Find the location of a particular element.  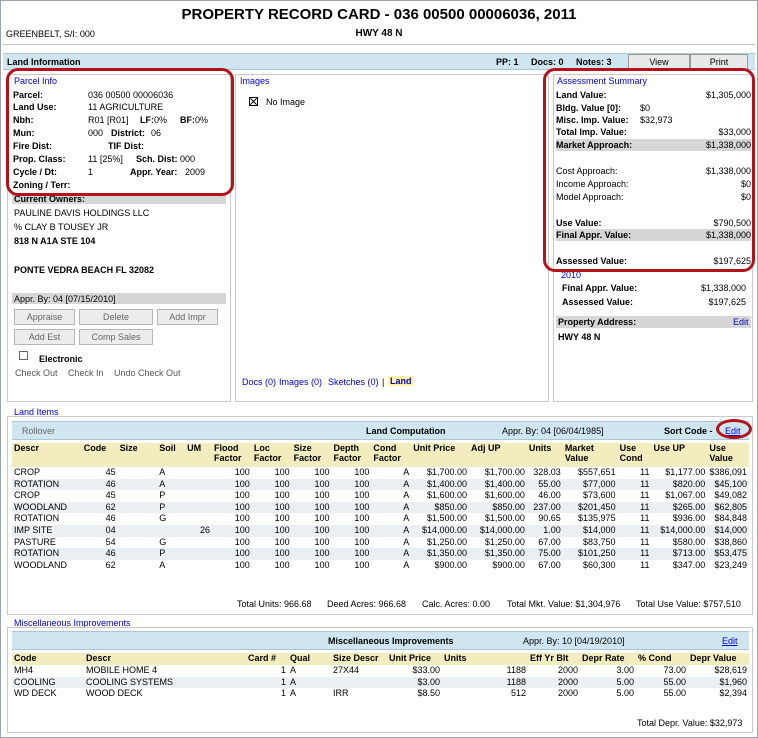

land-cell: $1,400.00 is located at coordinates (498, 484).